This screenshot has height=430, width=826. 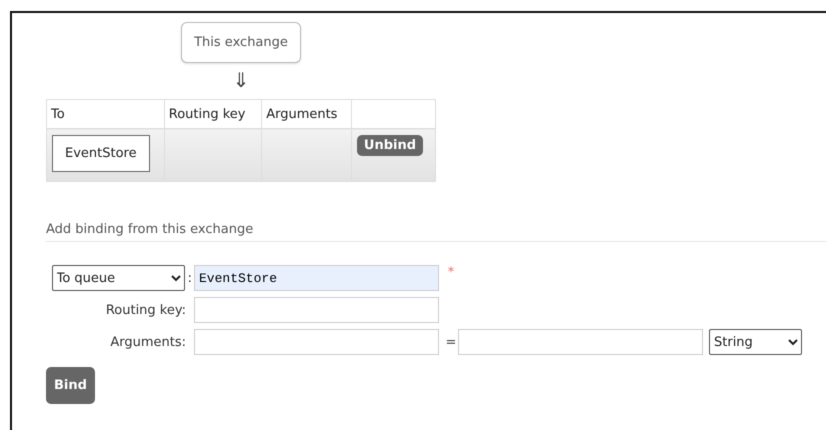 What do you see at coordinates (148, 342) in the screenshot?
I see `field-label: Arguments:` at bounding box center [148, 342].